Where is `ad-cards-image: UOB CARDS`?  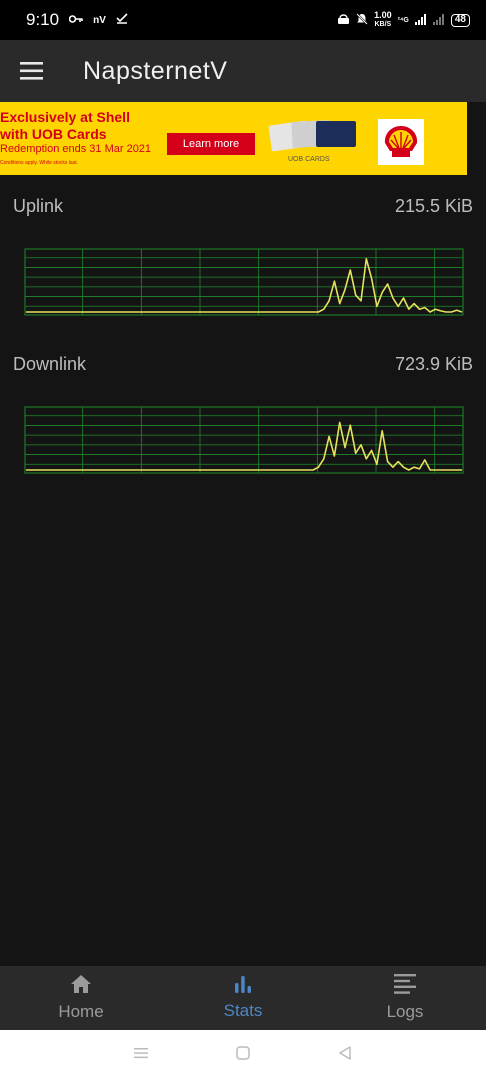
ad-cards-image: UOB CARDS is located at coordinates (314, 142).